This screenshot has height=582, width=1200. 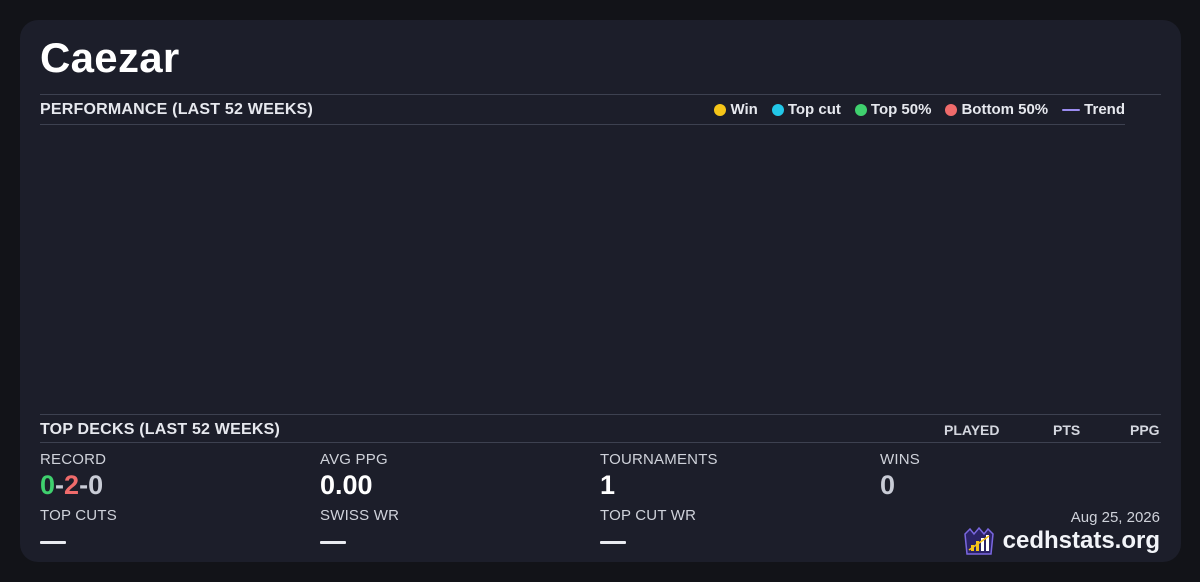 What do you see at coordinates (176, 109) in the screenshot?
I see `performance-heading: PERFORMANCE (LAST 52 WEEKS)` at bounding box center [176, 109].